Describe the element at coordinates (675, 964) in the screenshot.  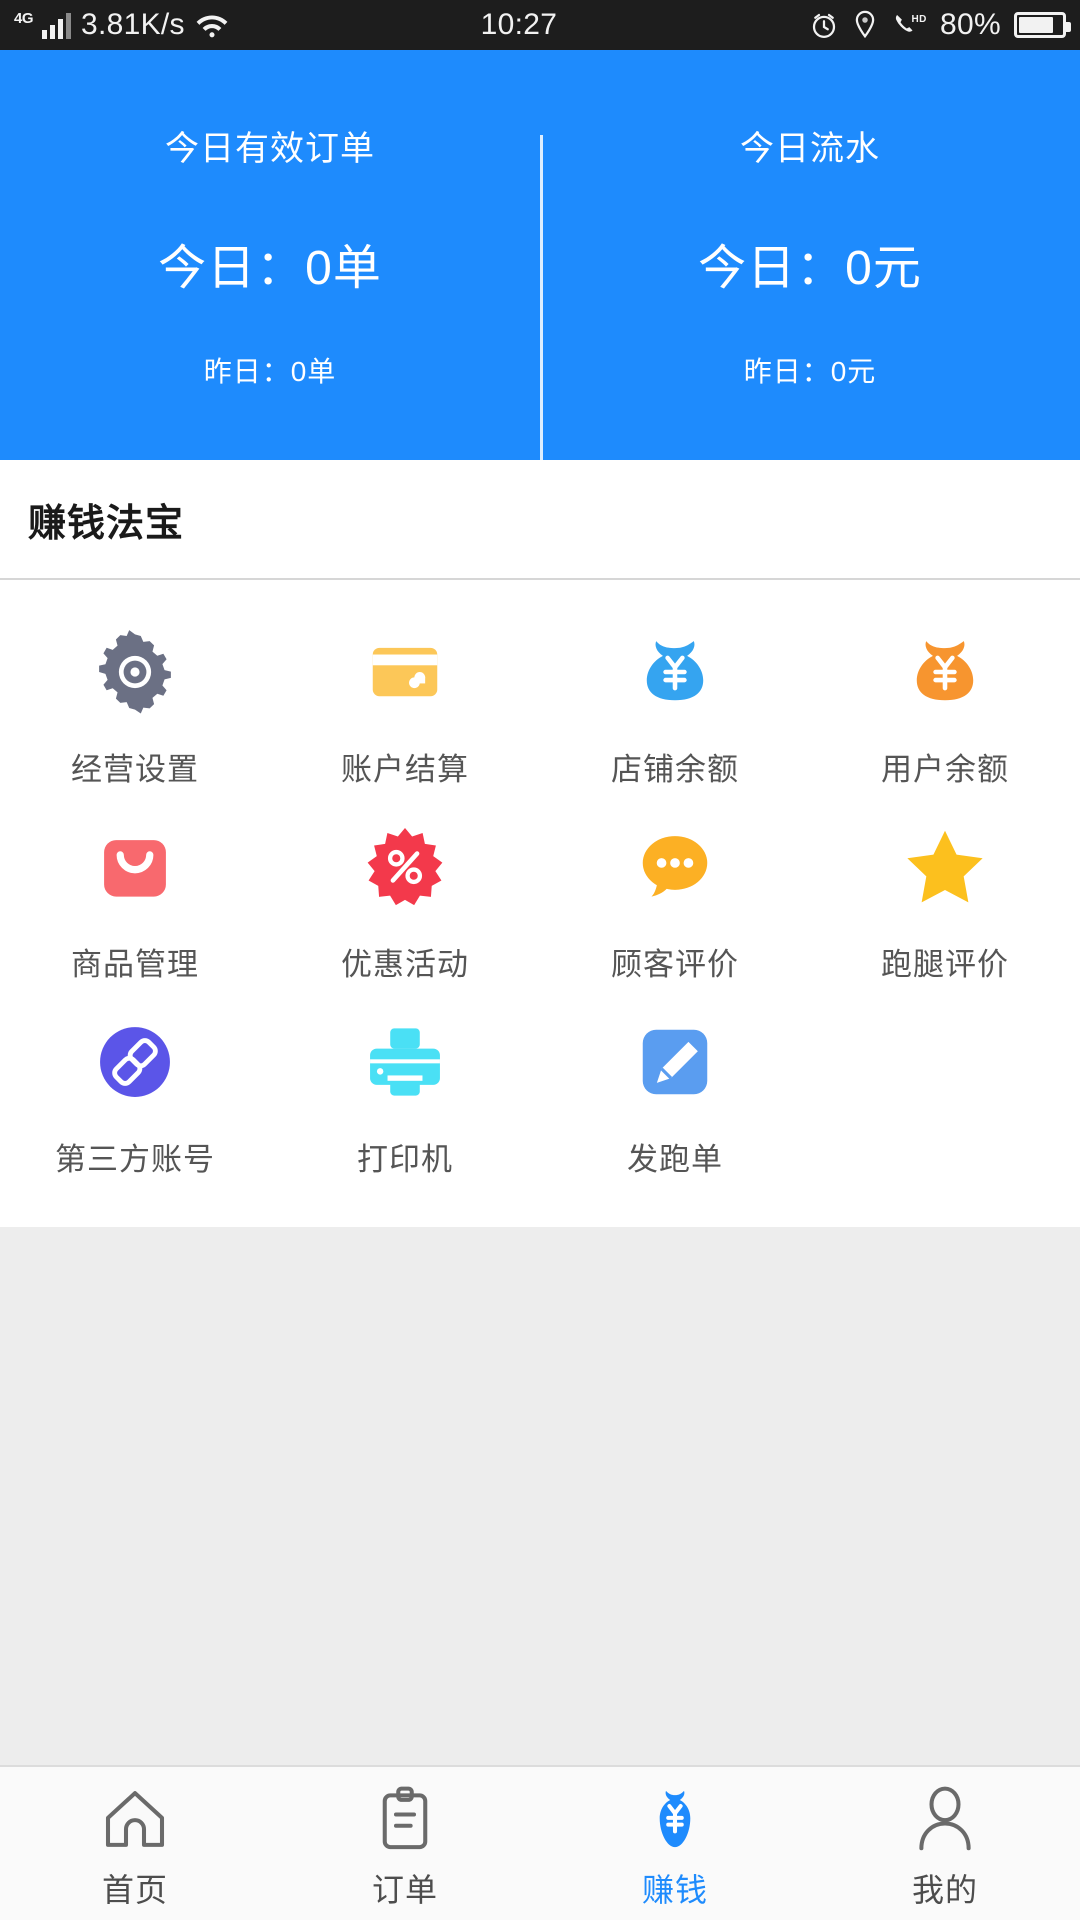
I see `tool-item-label: 顾客评价` at that location.